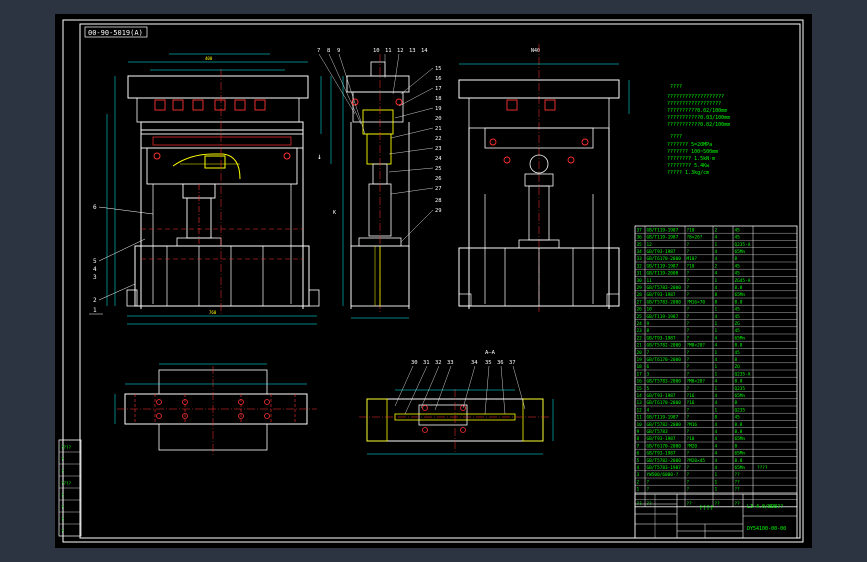 The image size is (867, 562). Describe the element at coordinates (438, 211) in the screenshot. I see `svg-text: 29` at that location.